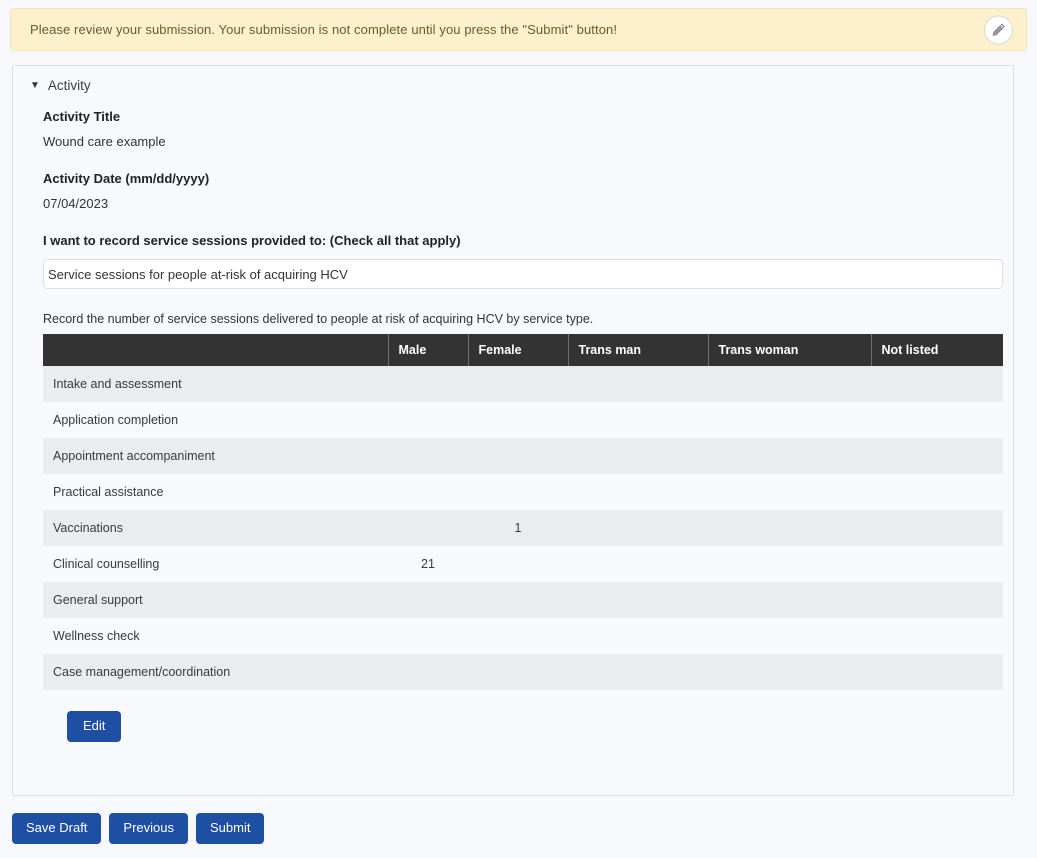  What do you see at coordinates (513, 79) in the screenshot?
I see `activity-section-header: ▼ Activity` at bounding box center [513, 79].